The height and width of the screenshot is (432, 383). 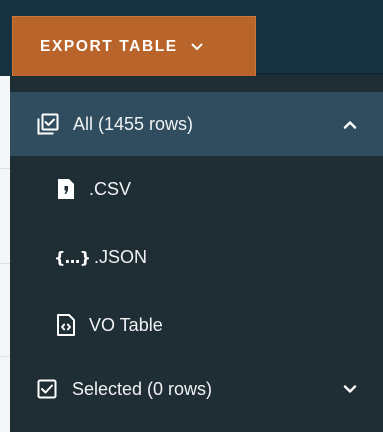 What do you see at coordinates (133, 123) in the screenshot?
I see `menu-item-label: All (1455 rows)` at bounding box center [133, 123].